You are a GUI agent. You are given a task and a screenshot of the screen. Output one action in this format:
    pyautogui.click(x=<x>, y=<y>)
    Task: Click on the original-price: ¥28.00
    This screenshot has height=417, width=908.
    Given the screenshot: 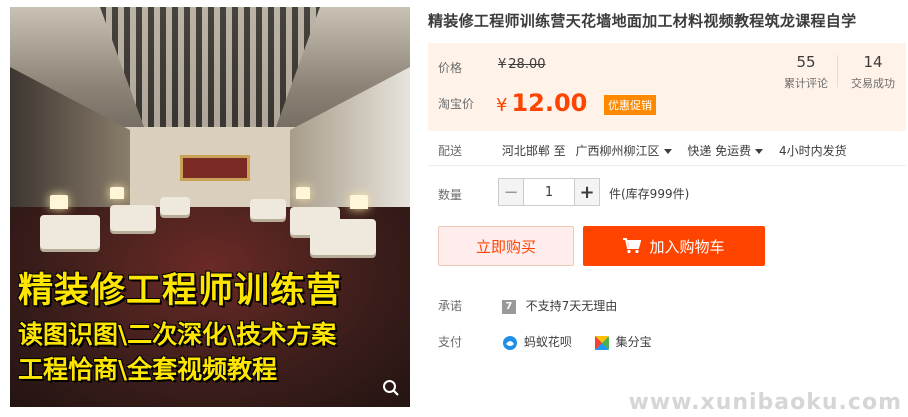 What is the action you would take?
    pyautogui.click(x=522, y=64)
    